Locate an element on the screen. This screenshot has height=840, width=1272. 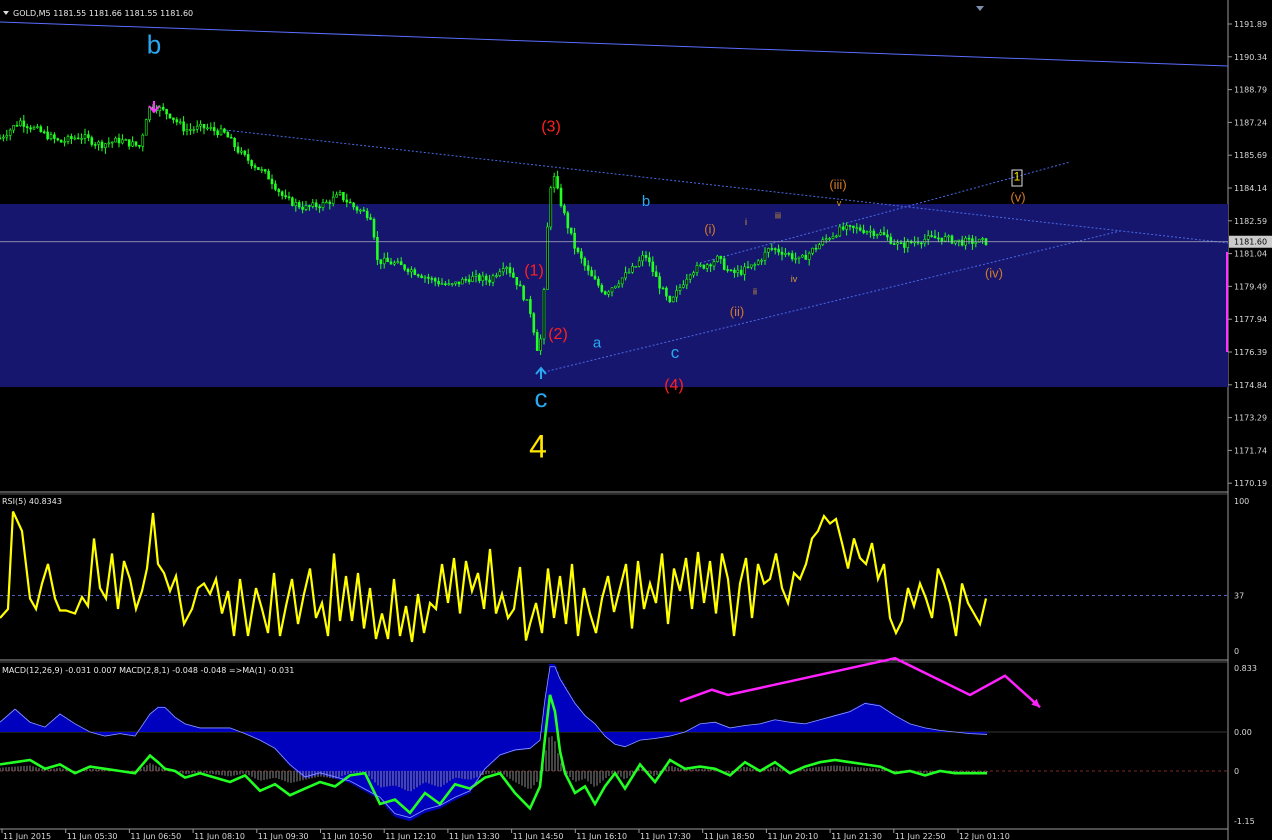
y-tick-label: 1182.59 is located at coordinates (1250, 221).